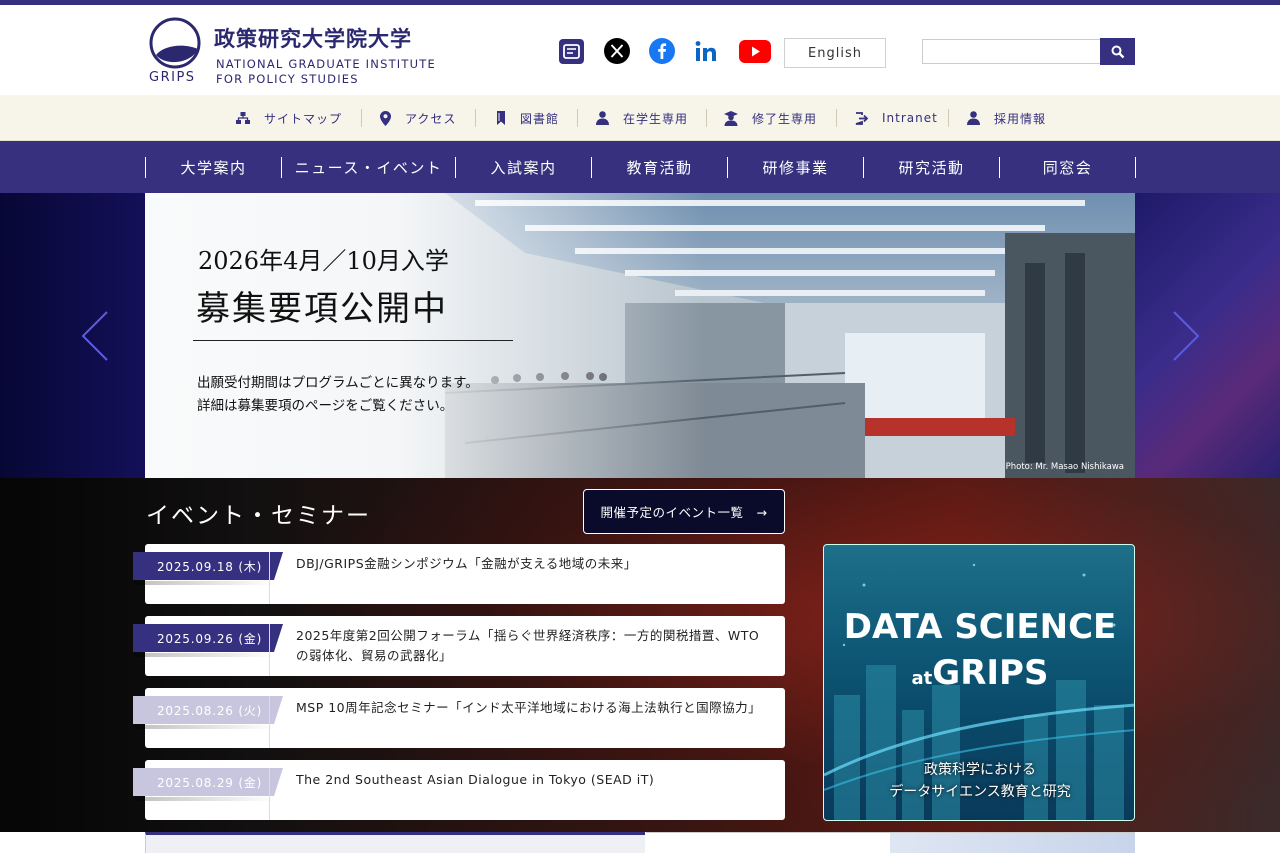  I want to click on utility-intranet: Intranet, so click(896, 118).